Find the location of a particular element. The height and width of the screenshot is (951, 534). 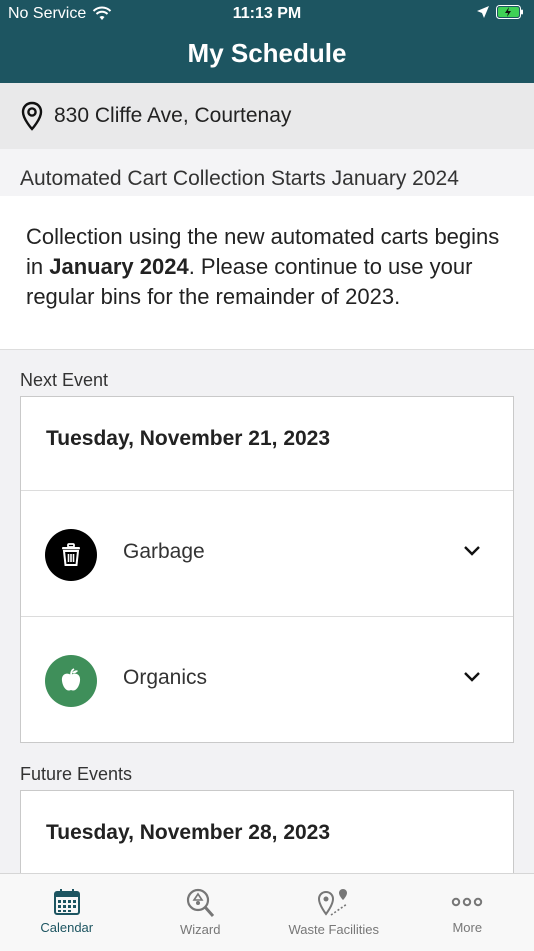

organics-badge is located at coordinates (71, 681).